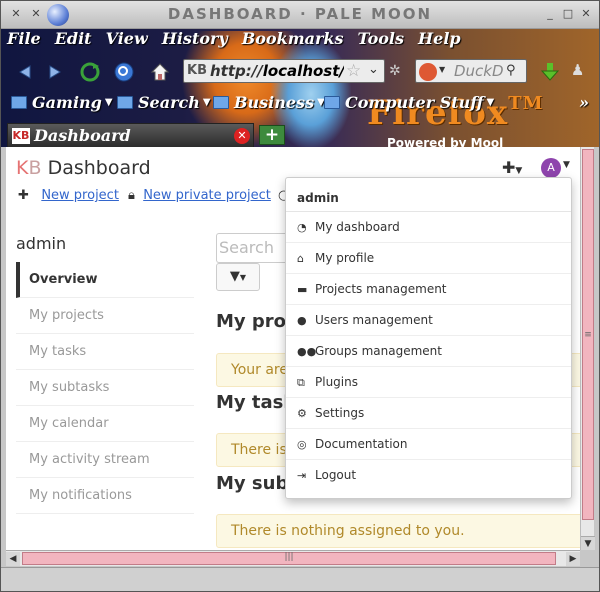  Describe the element at coordinates (82, 135) in the screenshot. I see `tab-label: Dashboard` at that location.